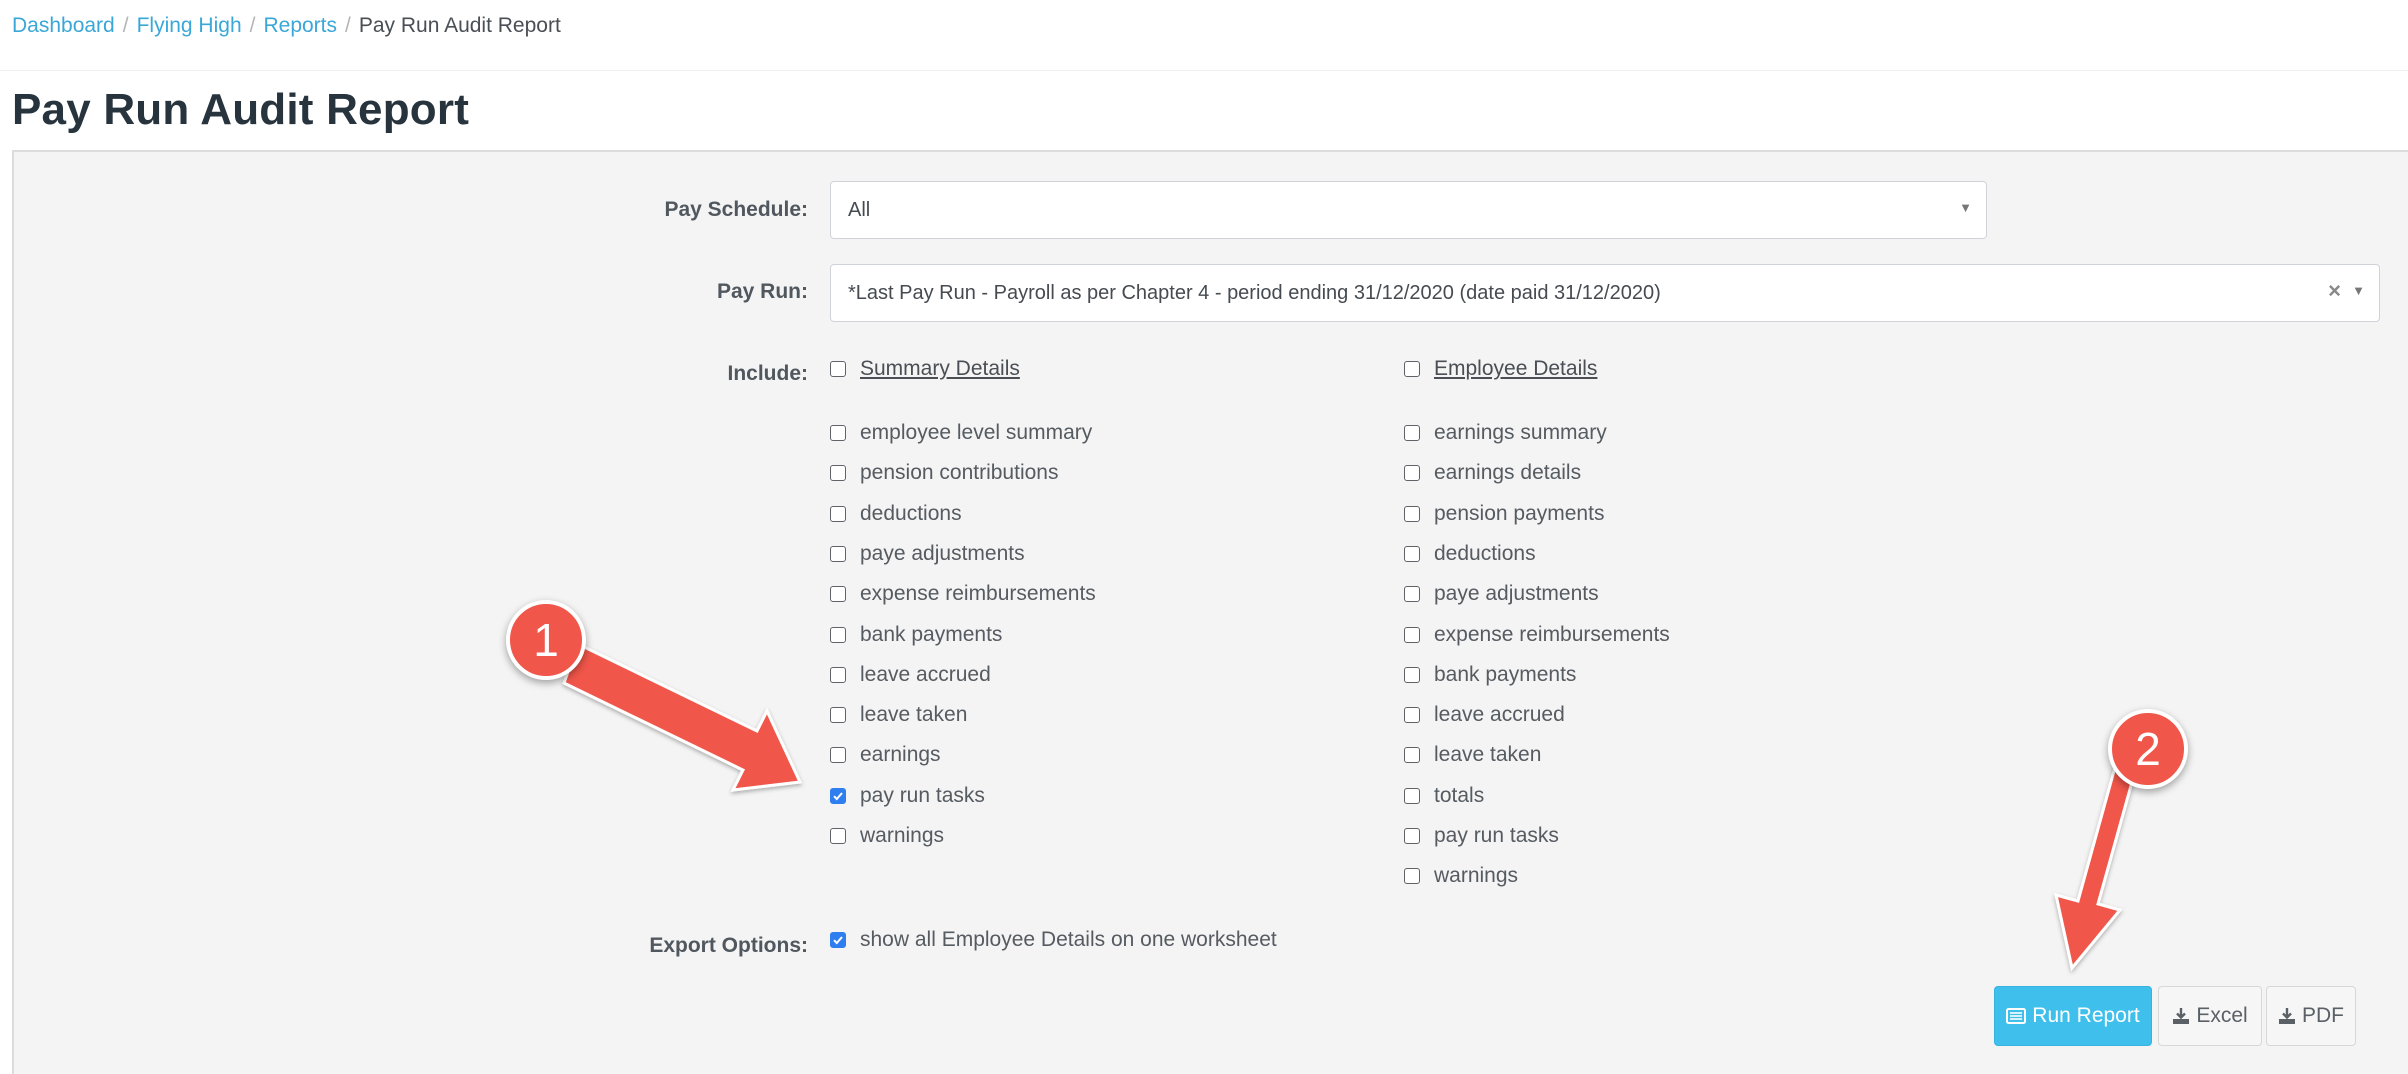  I want to click on summary-bank-payments-label: bank payments, so click(931, 634).